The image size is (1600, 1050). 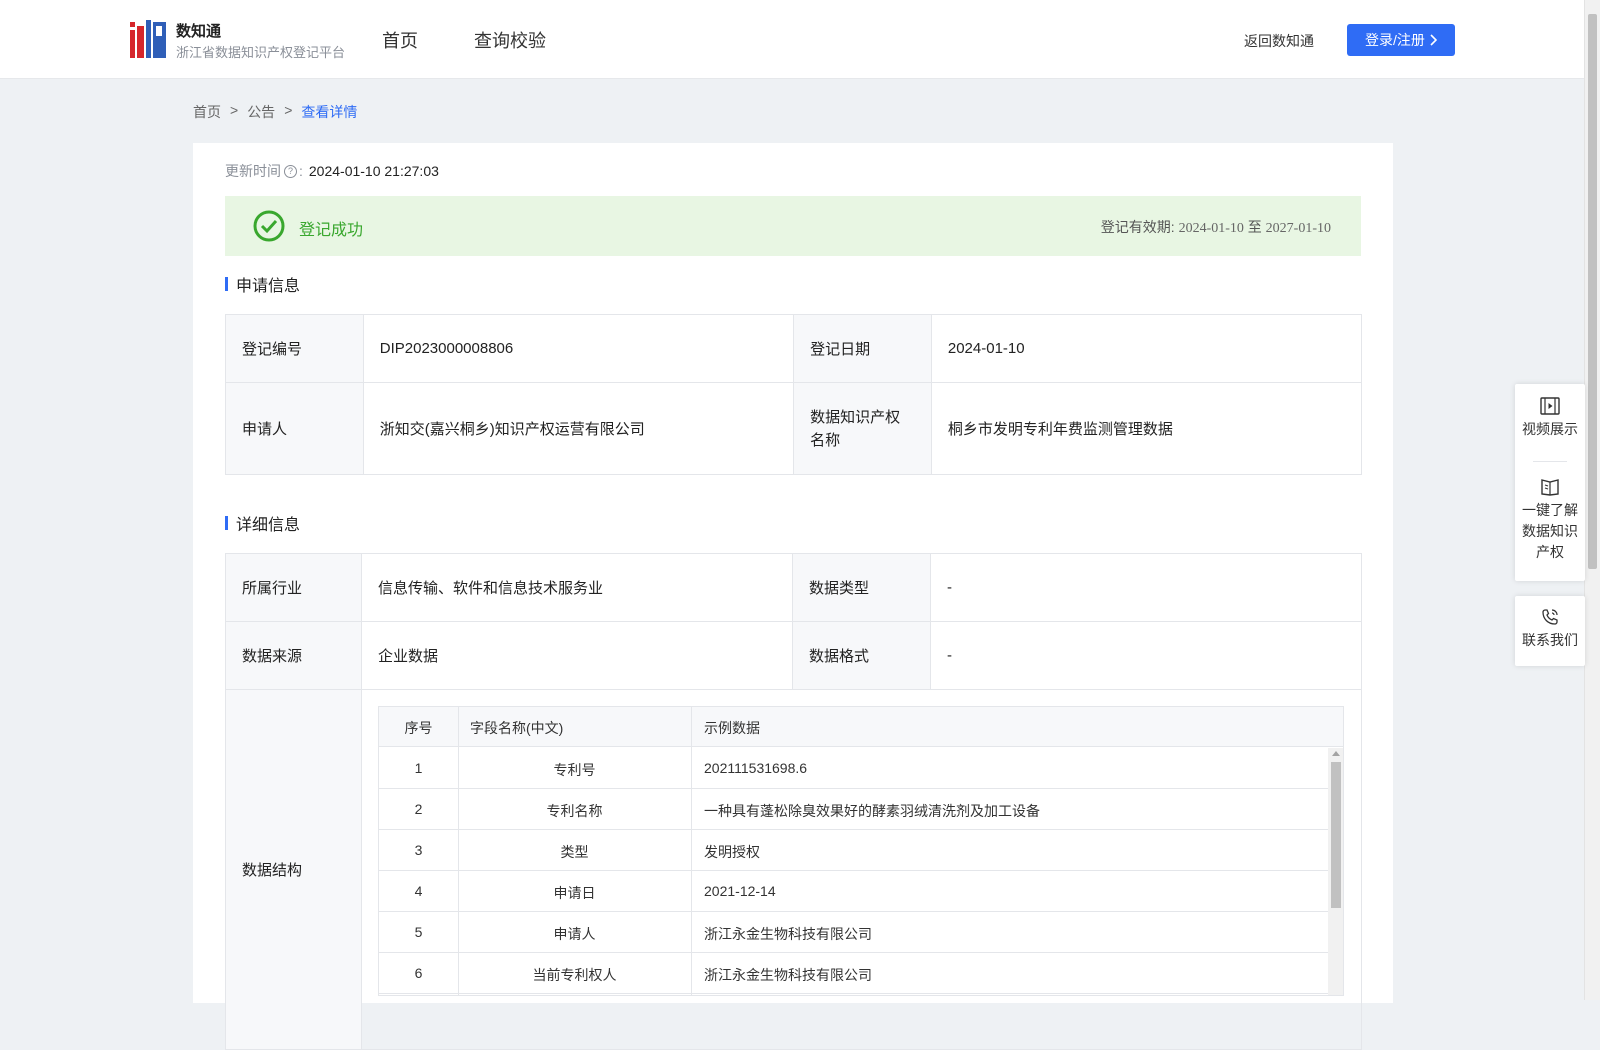 What do you see at coordinates (1550, 406) in the screenshot?
I see `video-icon` at bounding box center [1550, 406].